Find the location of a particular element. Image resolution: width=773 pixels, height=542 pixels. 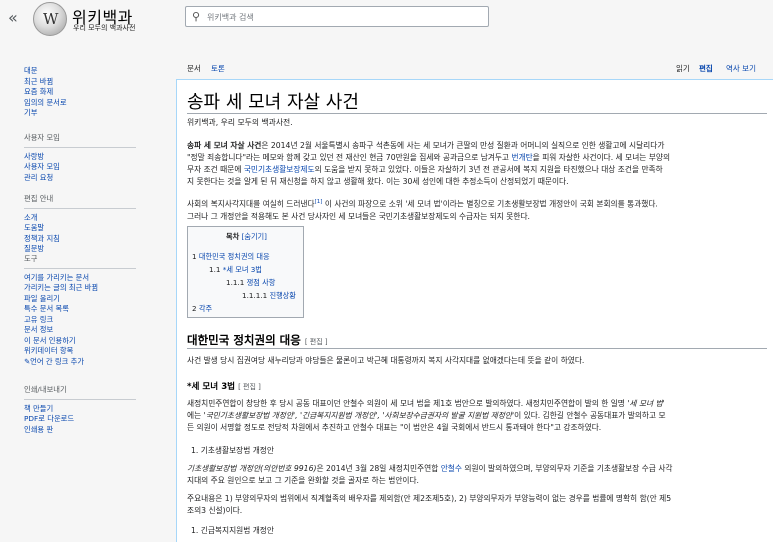

sidebar-item: 인쇄용 판 is located at coordinates (80, 430).